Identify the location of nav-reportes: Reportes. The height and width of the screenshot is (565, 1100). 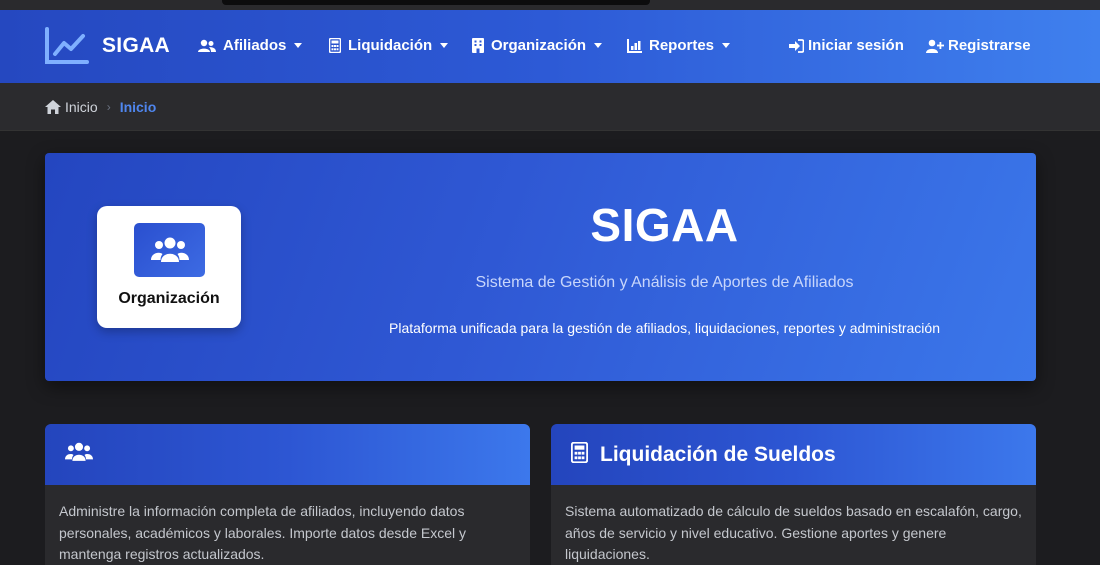
(679, 45).